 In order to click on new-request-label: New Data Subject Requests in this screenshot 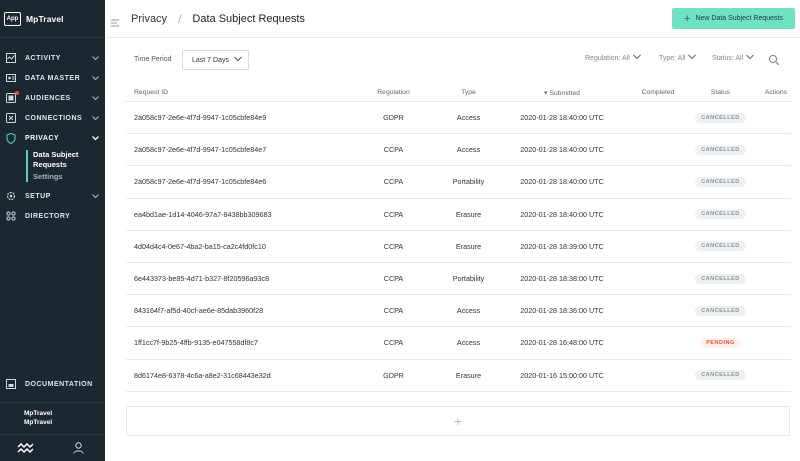, I will do `click(739, 18)`.